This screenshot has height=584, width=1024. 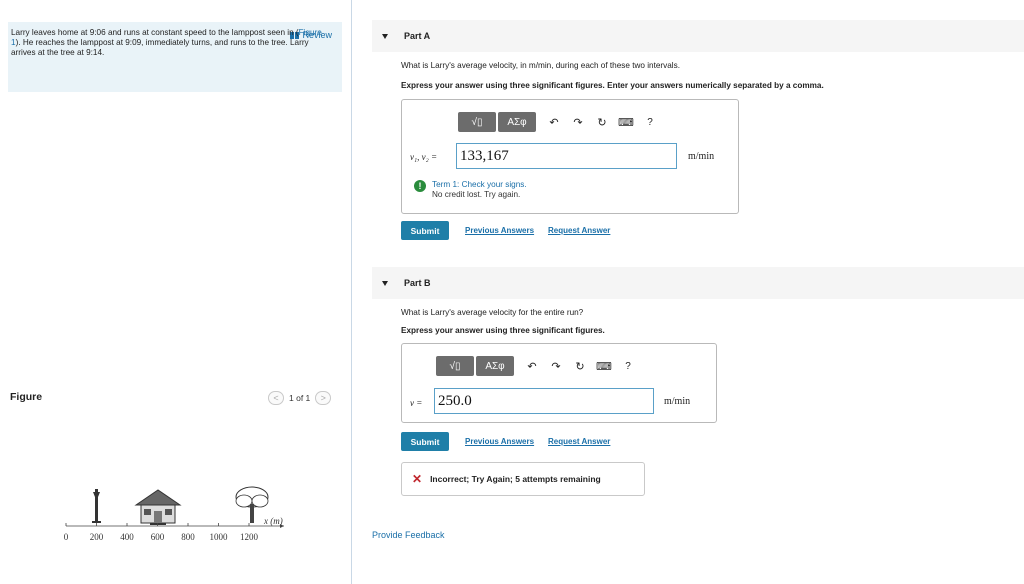 I want to click on part-a-variable-label: v₁, v₂ =, so click(x=424, y=157).